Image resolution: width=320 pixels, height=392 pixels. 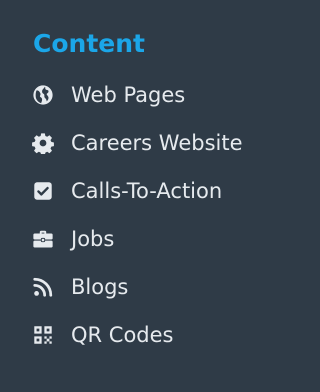 What do you see at coordinates (43, 143) in the screenshot?
I see `gear-icon` at bounding box center [43, 143].